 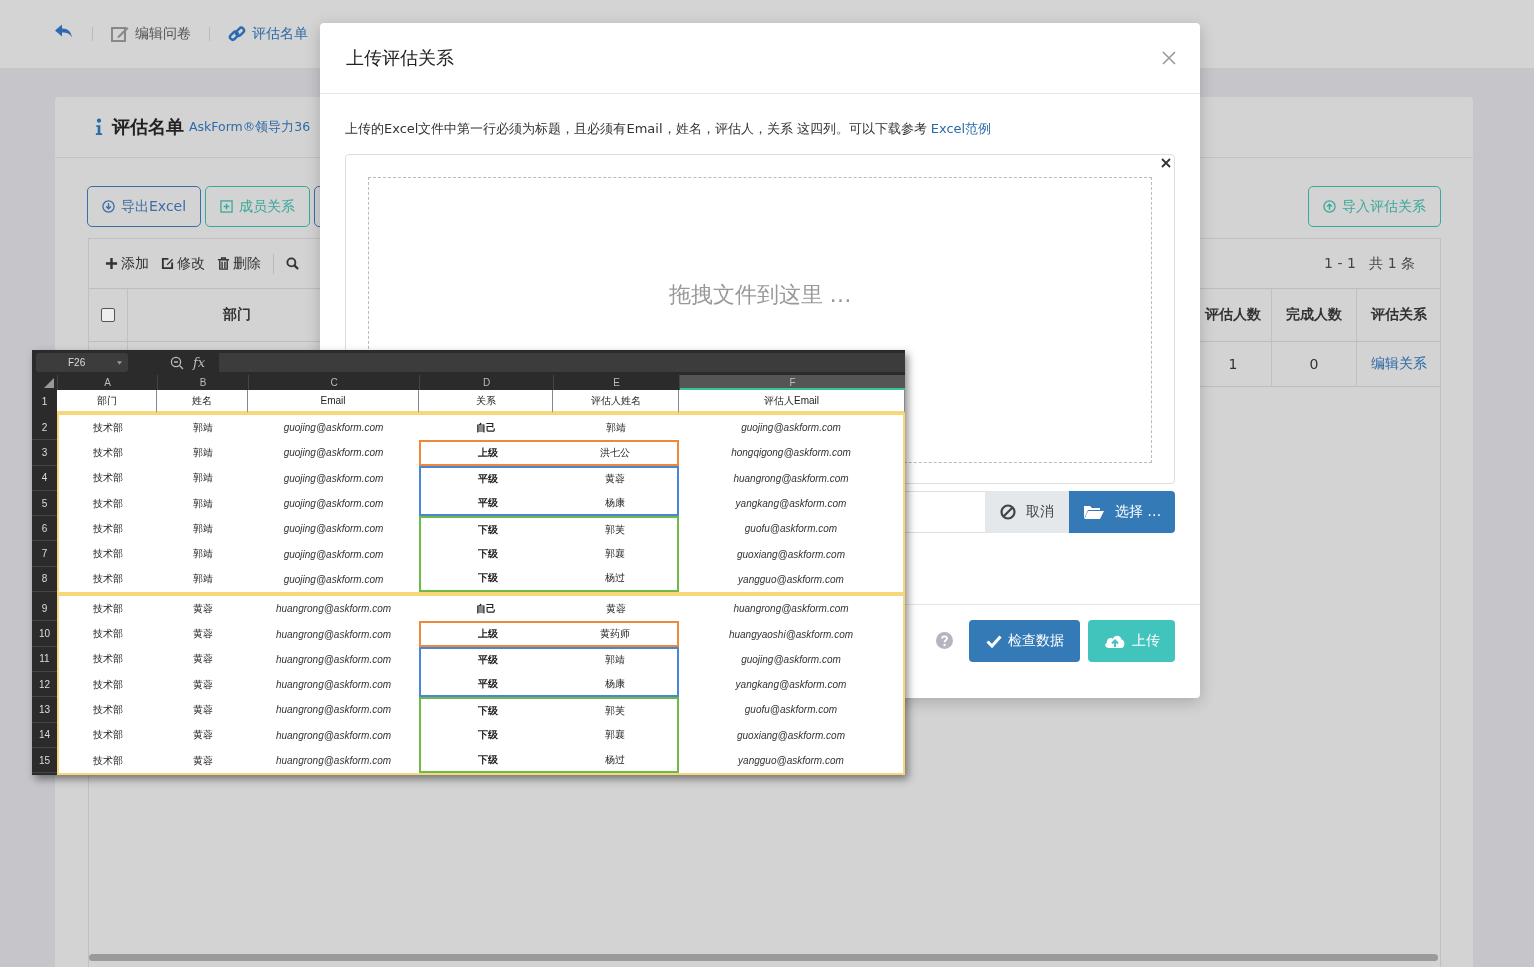 I want to click on sheet-cell: 上级, so click(x=486, y=453).